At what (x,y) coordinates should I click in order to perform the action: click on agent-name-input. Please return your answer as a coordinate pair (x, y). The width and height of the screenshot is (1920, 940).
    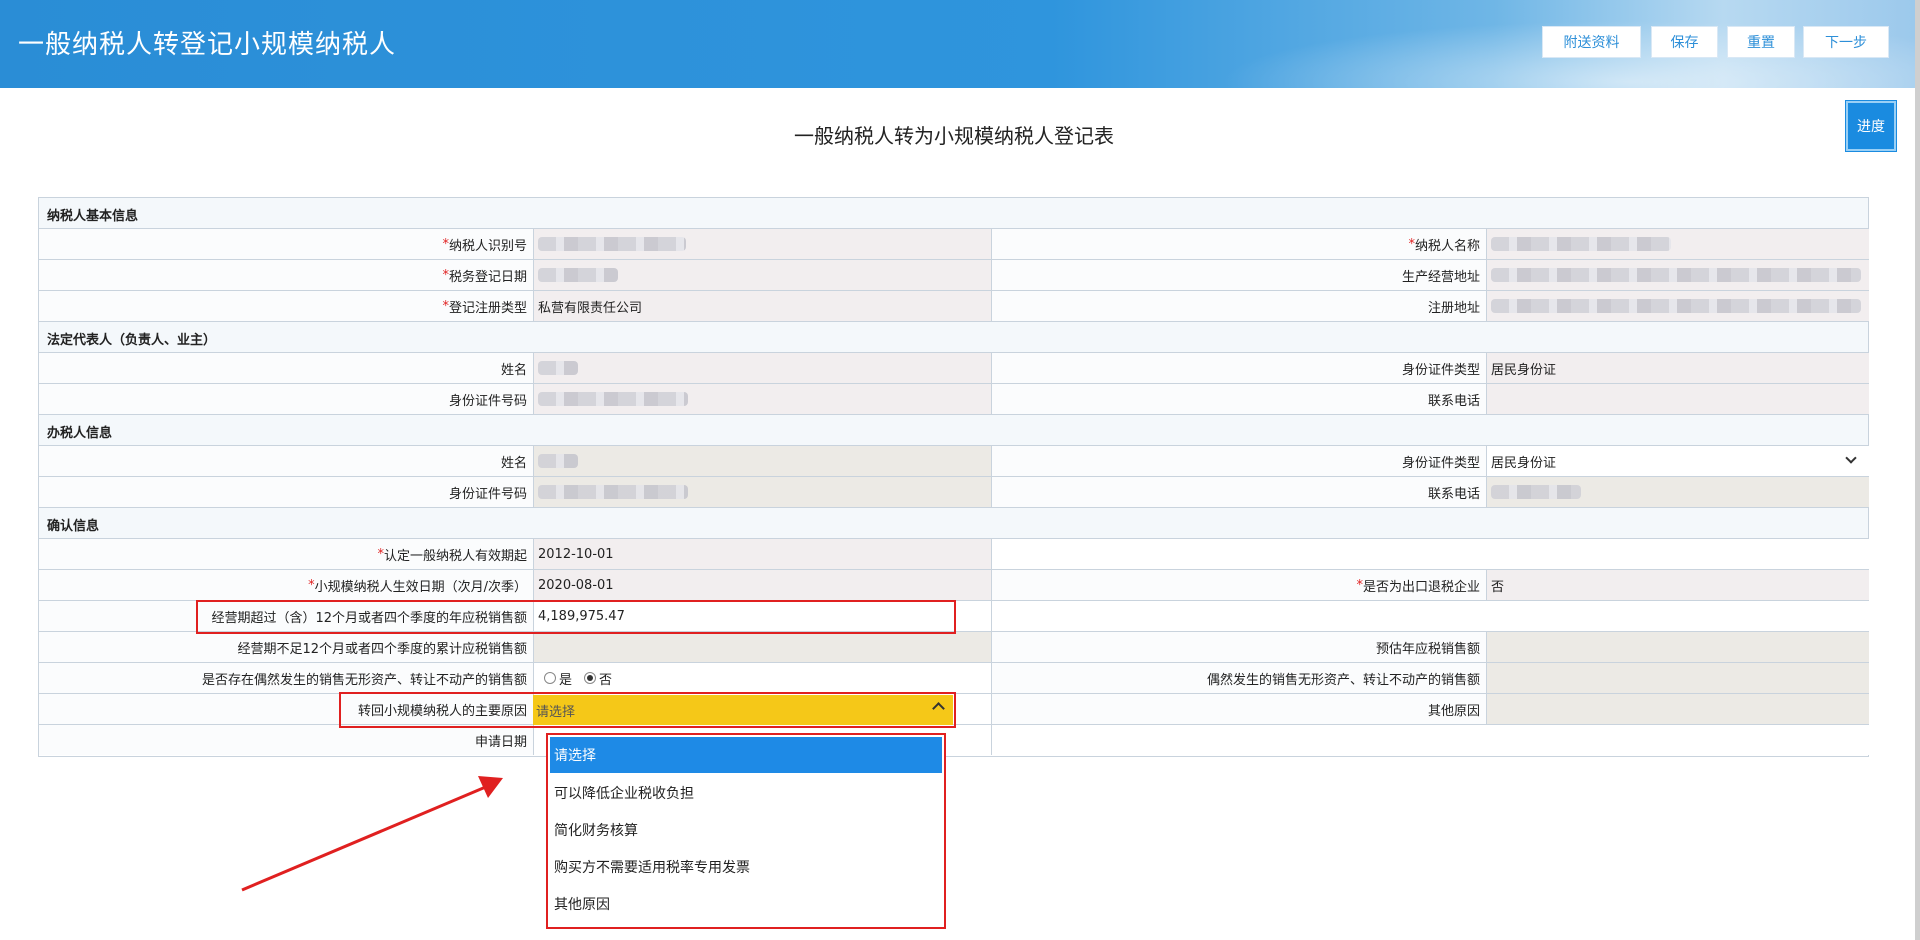
    Looking at the image, I should click on (763, 461).